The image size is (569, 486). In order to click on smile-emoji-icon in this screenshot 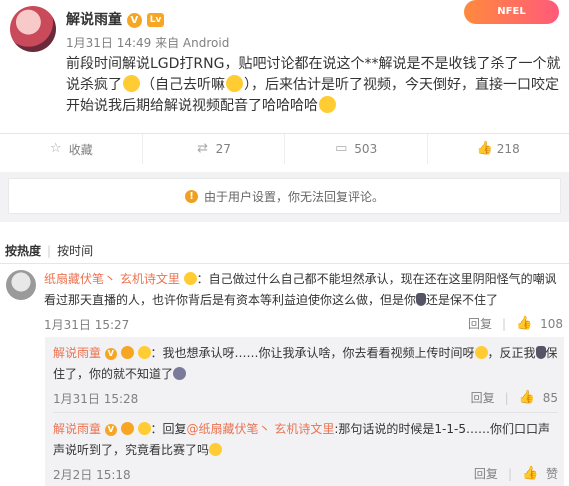, I will do `click(327, 104)`.